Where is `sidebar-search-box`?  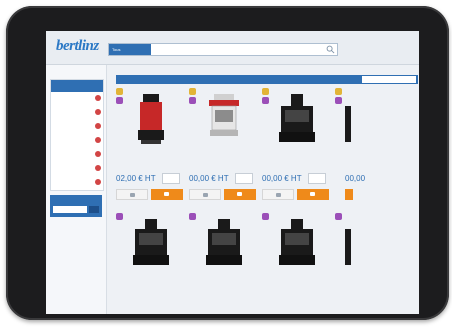 sidebar-search-box is located at coordinates (76, 206).